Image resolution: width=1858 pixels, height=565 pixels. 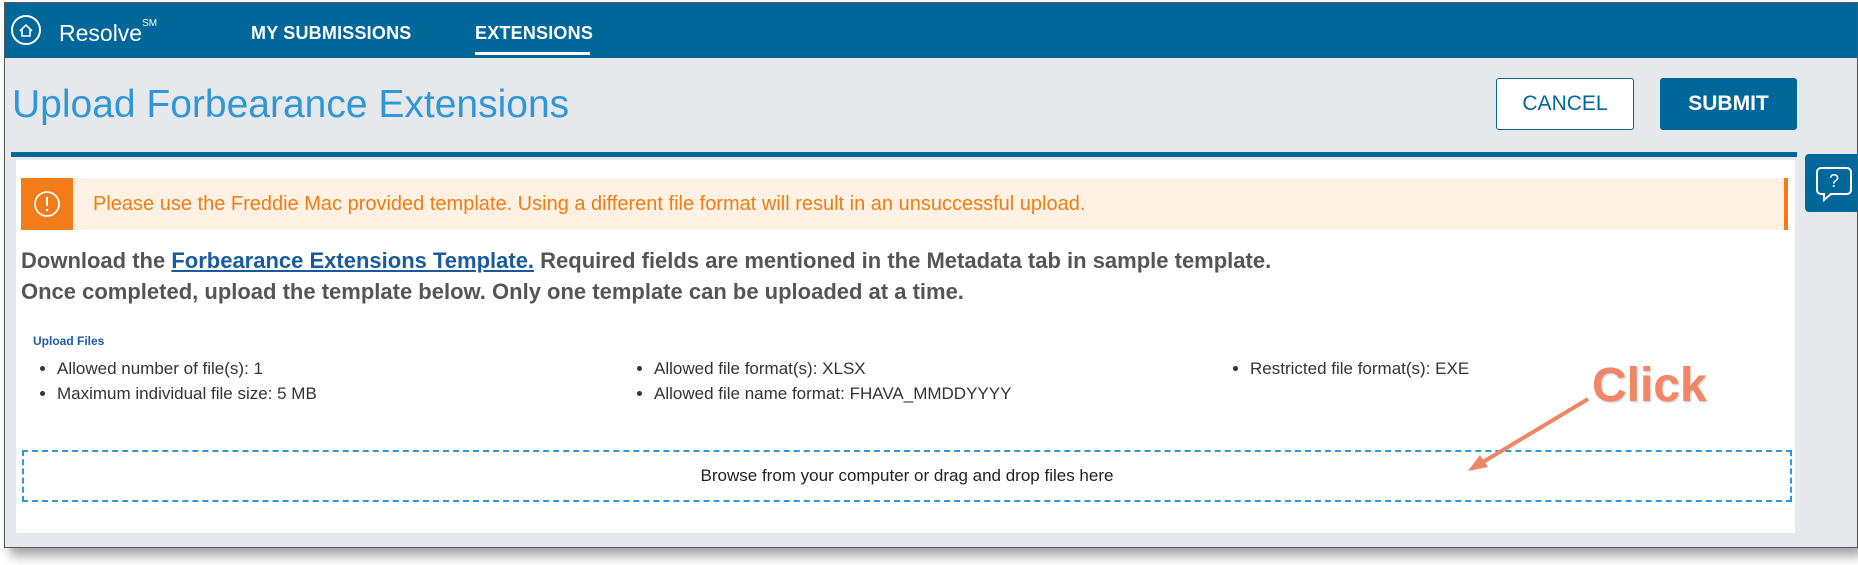 I want to click on requirement-item: Restricted file format(s): EXE, so click(x=1359, y=368).